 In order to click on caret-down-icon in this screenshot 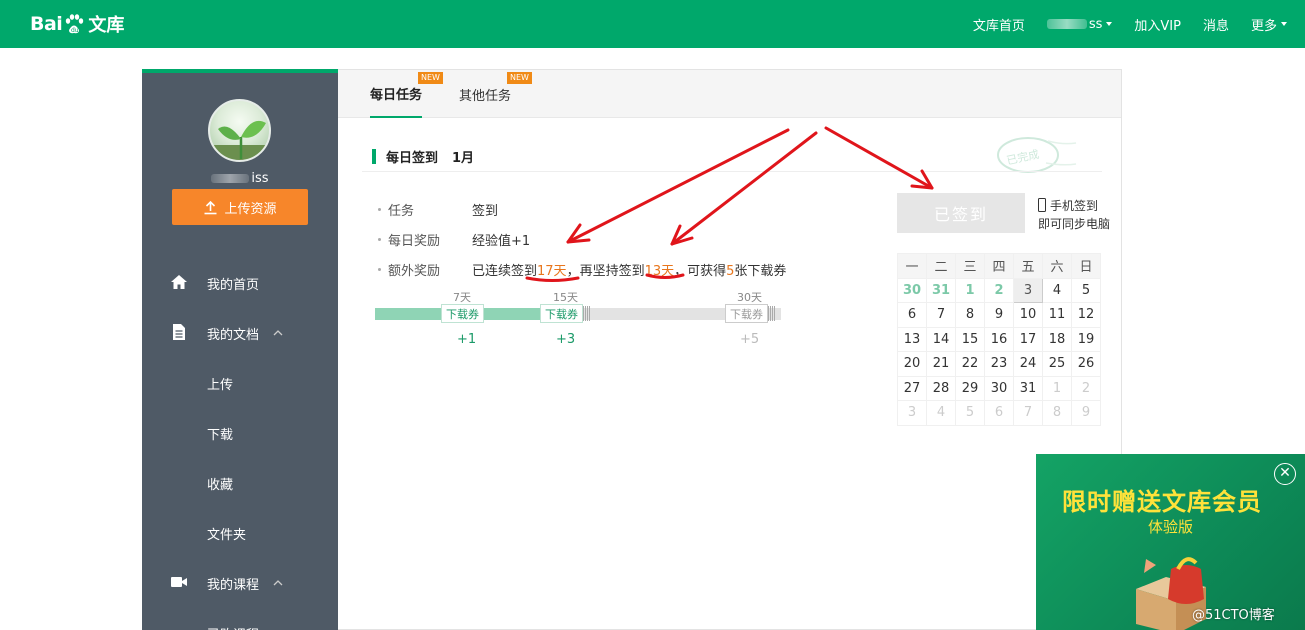, I will do `click(1109, 24)`.